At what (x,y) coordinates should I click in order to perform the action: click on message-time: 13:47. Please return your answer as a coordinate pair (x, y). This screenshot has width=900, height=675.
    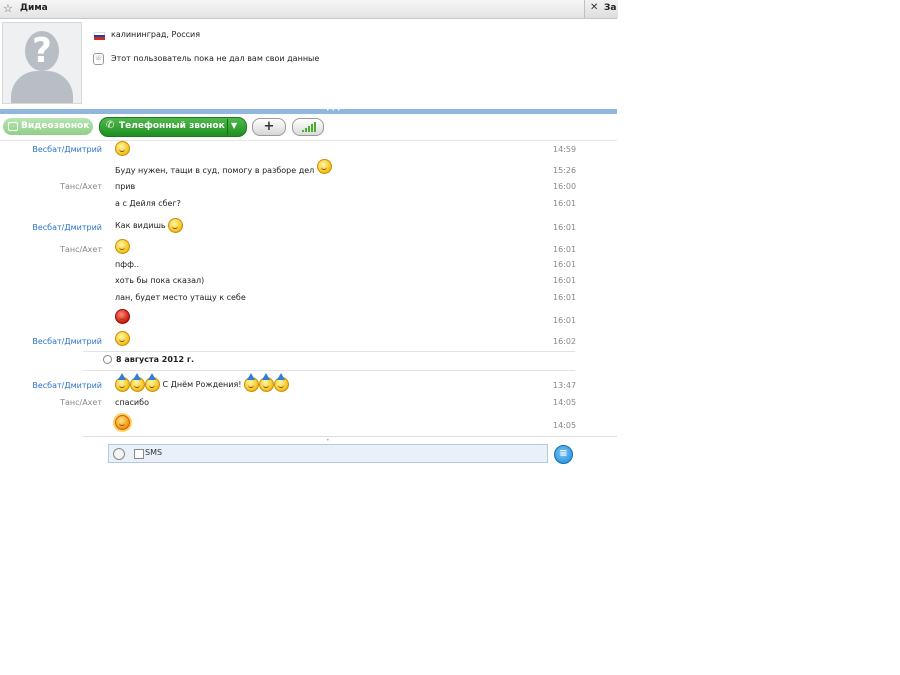
    Looking at the image, I should click on (565, 385).